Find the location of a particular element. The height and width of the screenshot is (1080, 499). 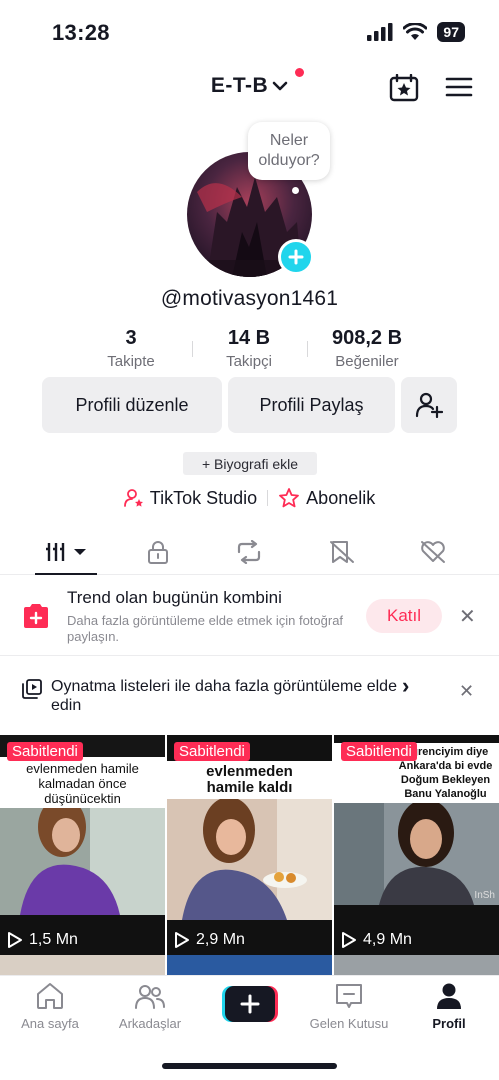

view-count: 1,5 Mn is located at coordinates (42, 940).